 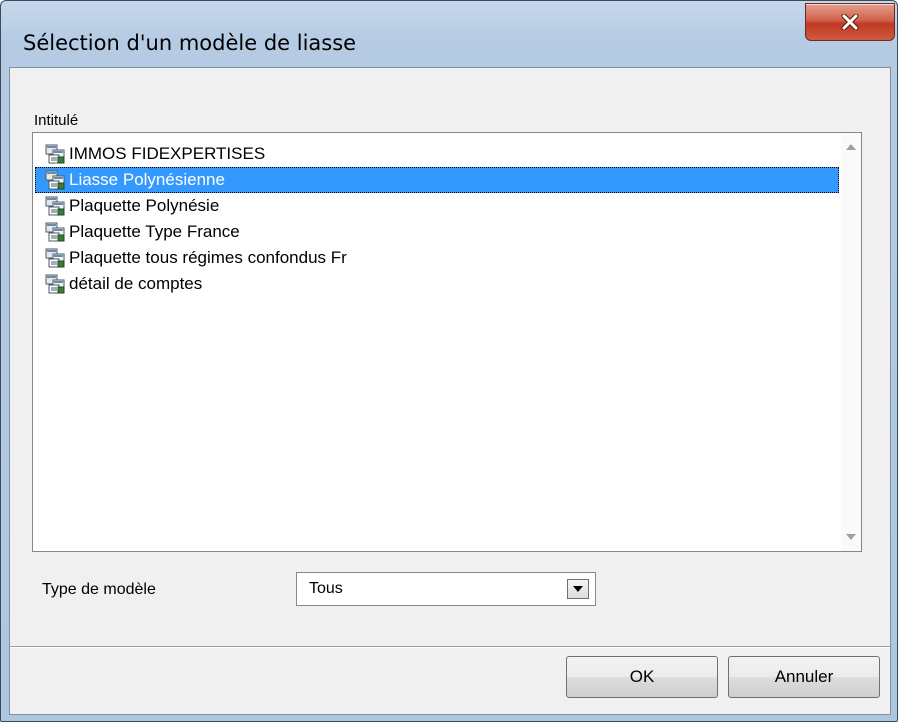 I want to click on list-item-label: Plaquette tous régimes confondus Fr, so click(x=208, y=257).